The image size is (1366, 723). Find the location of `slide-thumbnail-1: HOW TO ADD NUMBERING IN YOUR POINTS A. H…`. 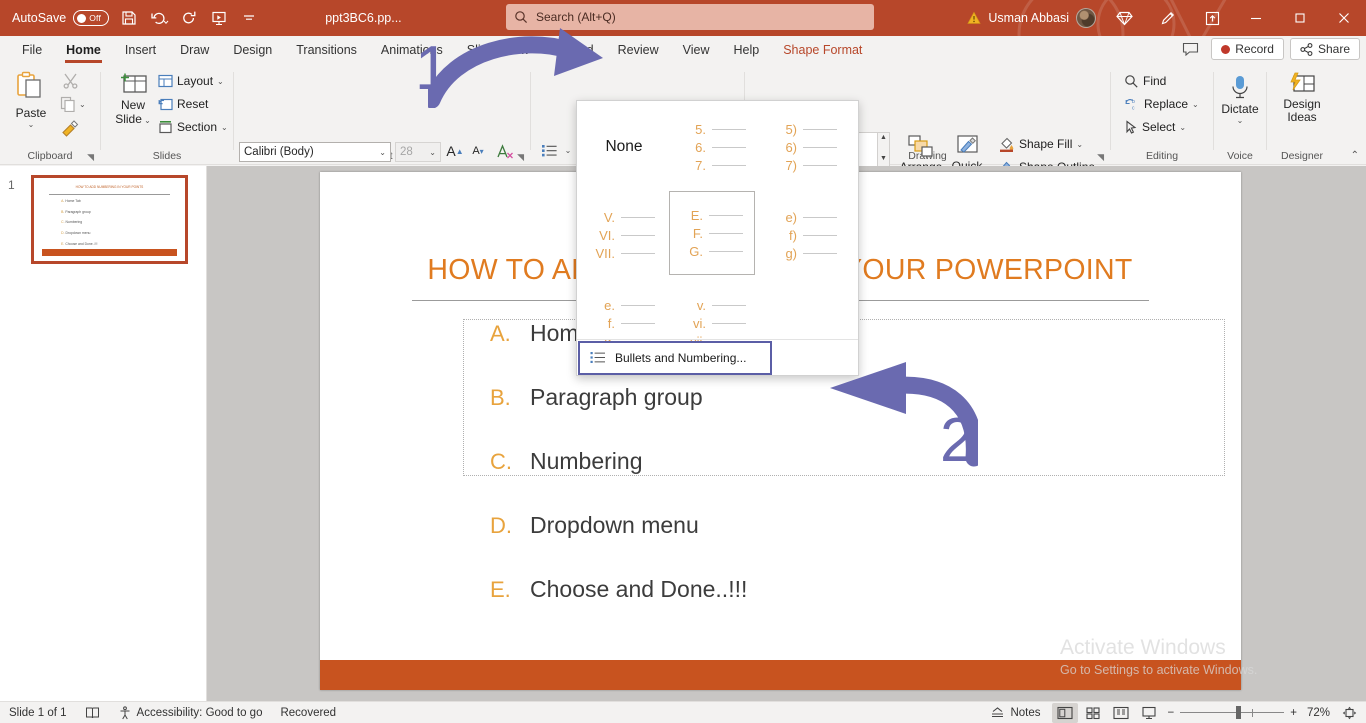

slide-thumbnail-1: HOW TO ADD NUMBERING IN YOUR POINTS A. H… is located at coordinates (109, 219).